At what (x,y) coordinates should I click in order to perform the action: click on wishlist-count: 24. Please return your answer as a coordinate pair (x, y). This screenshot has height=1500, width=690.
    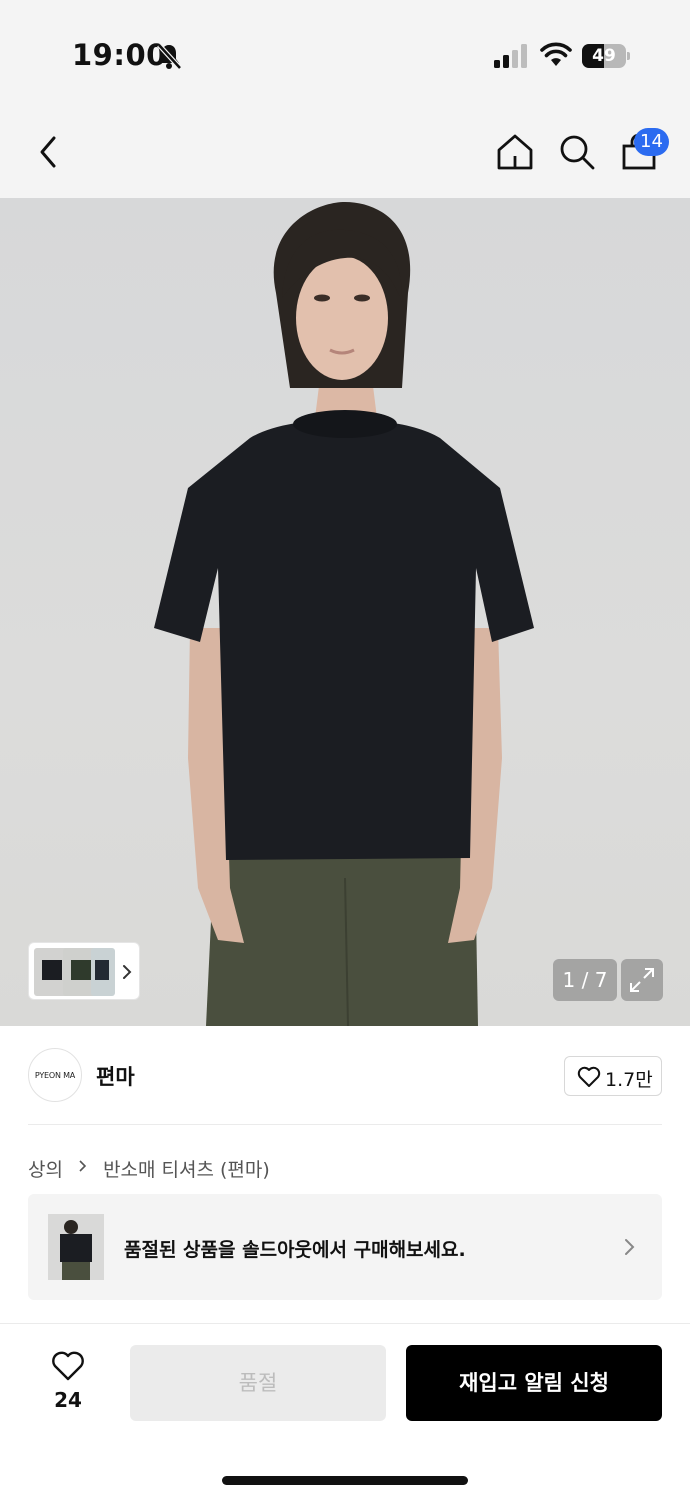
    Looking at the image, I should click on (68, 1400).